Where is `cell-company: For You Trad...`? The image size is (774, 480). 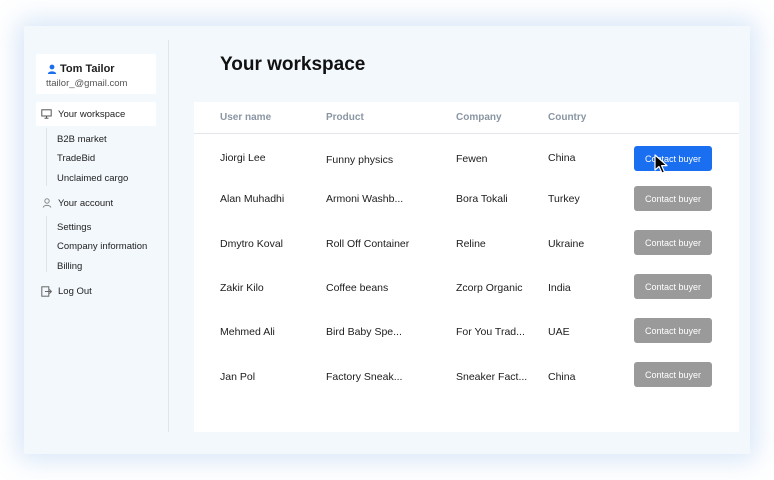
cell-company: For You Trad... is located at coordinates (490, 332).